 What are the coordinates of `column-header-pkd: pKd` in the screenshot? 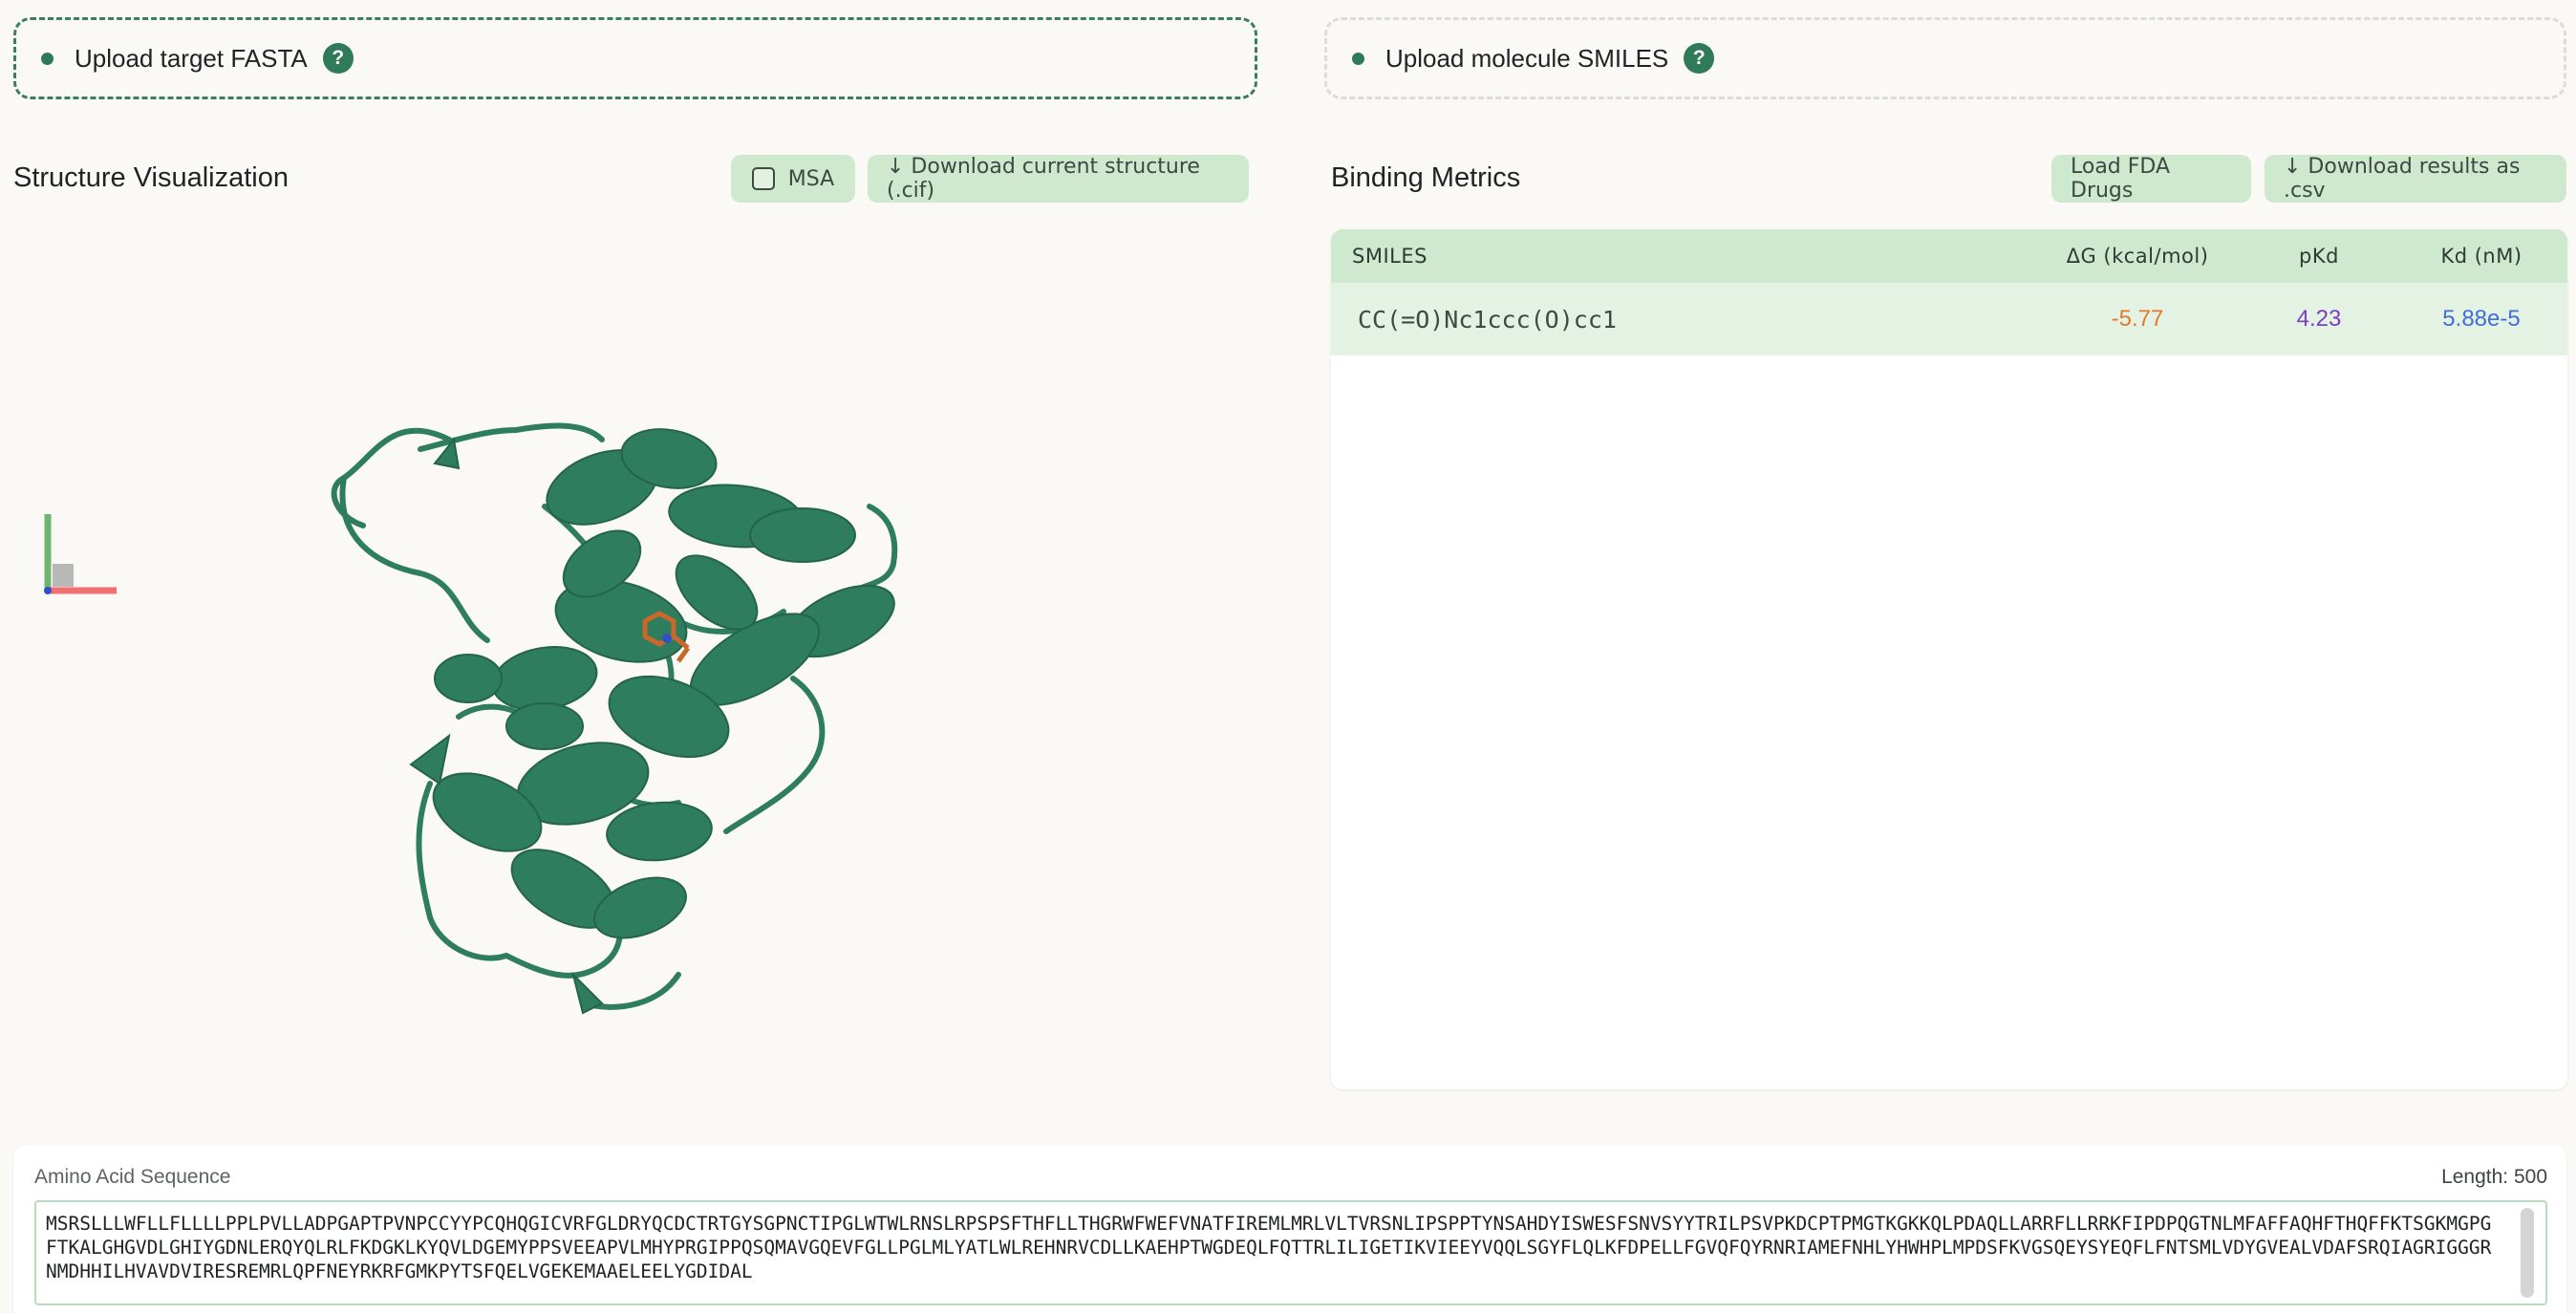 It's located at (2319, 256).